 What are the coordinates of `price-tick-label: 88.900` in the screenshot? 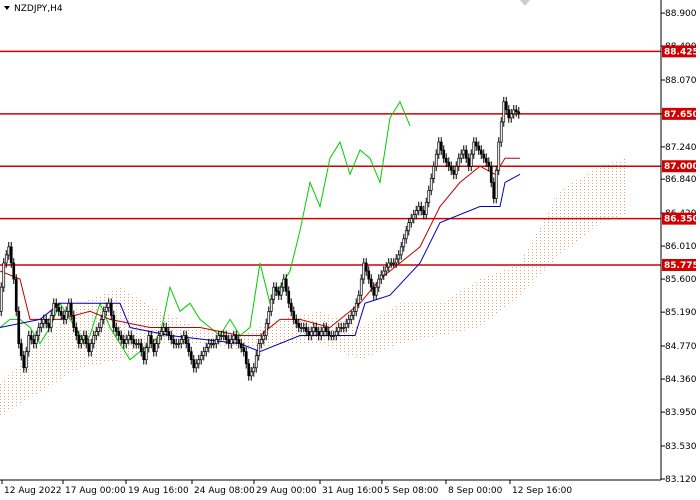 It's located at (681, 14).